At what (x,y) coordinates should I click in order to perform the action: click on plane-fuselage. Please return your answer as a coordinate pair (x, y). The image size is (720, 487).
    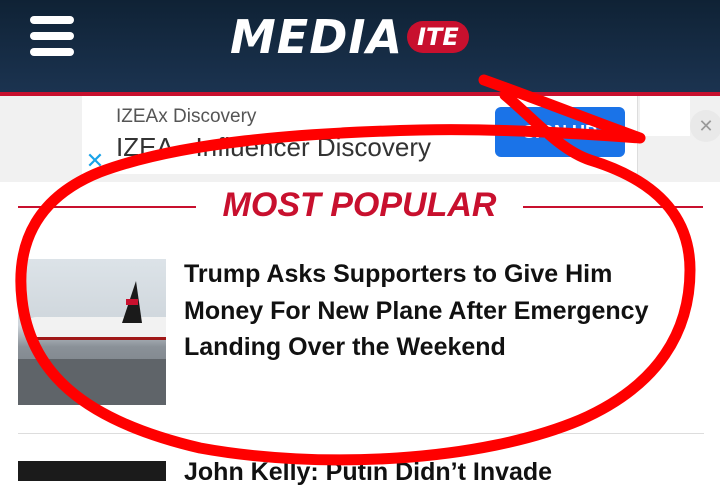
    Looking at the image, I should click on (96, 328).